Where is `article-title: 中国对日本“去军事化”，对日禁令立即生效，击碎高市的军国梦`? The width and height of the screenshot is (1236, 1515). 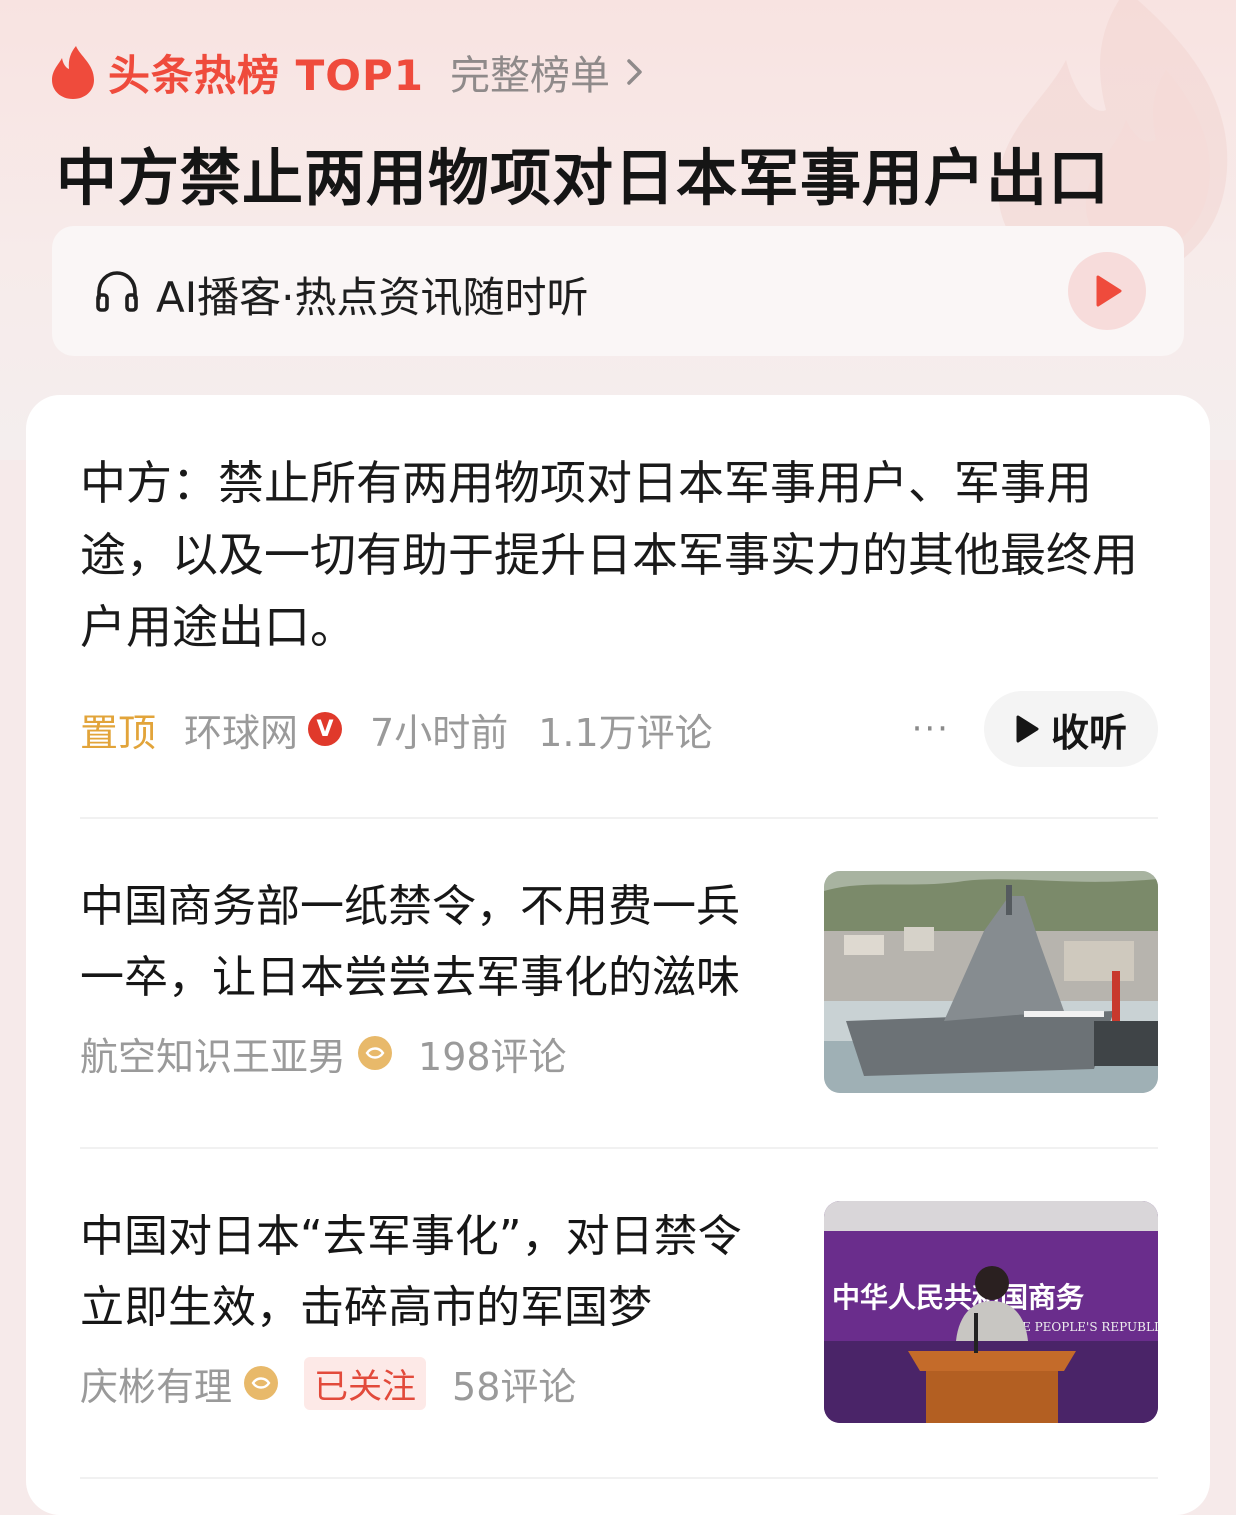
article-title: 中国对日本“去军事化”，对日禁令立即生效，击碎高市的军国梦 is located at coordinates (430, 1272).